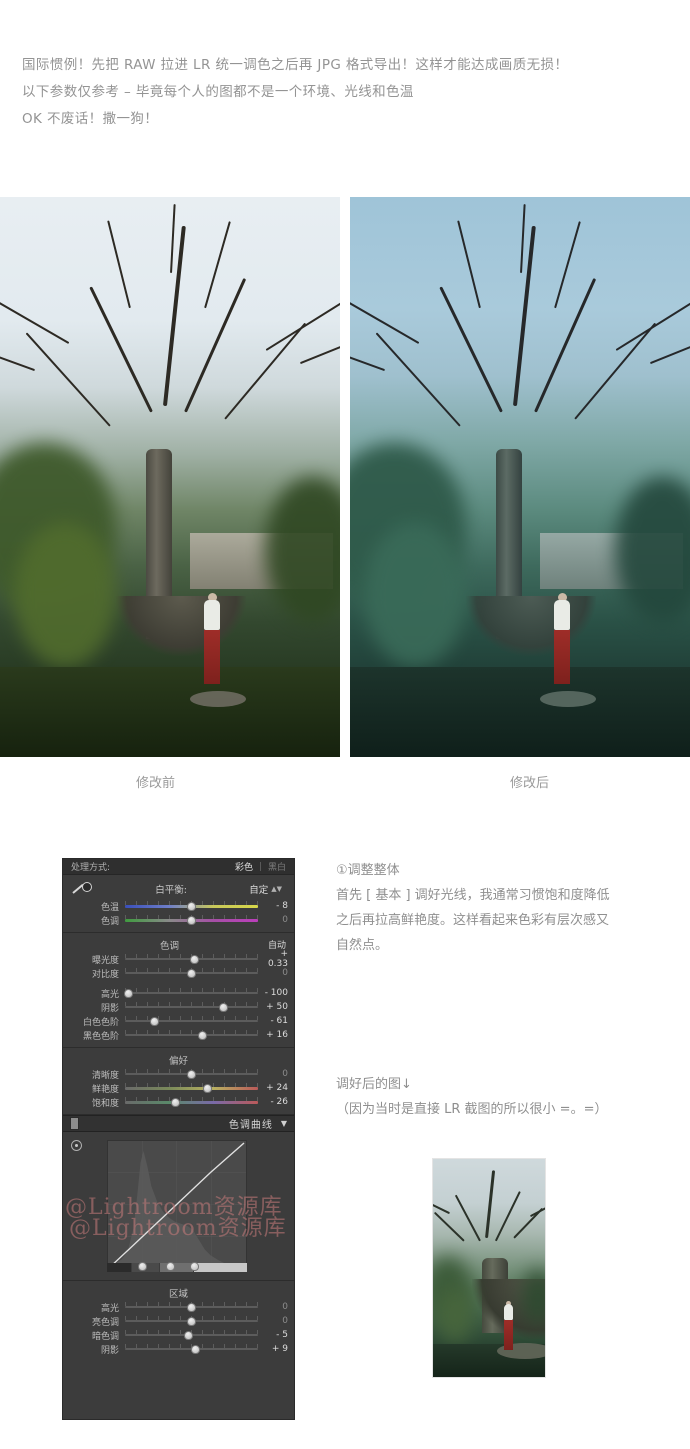 The image size is (690, 1449). Describe the element at coordinates (414, 594) in the screenshot. I see `after-foliage-lower` at that location.